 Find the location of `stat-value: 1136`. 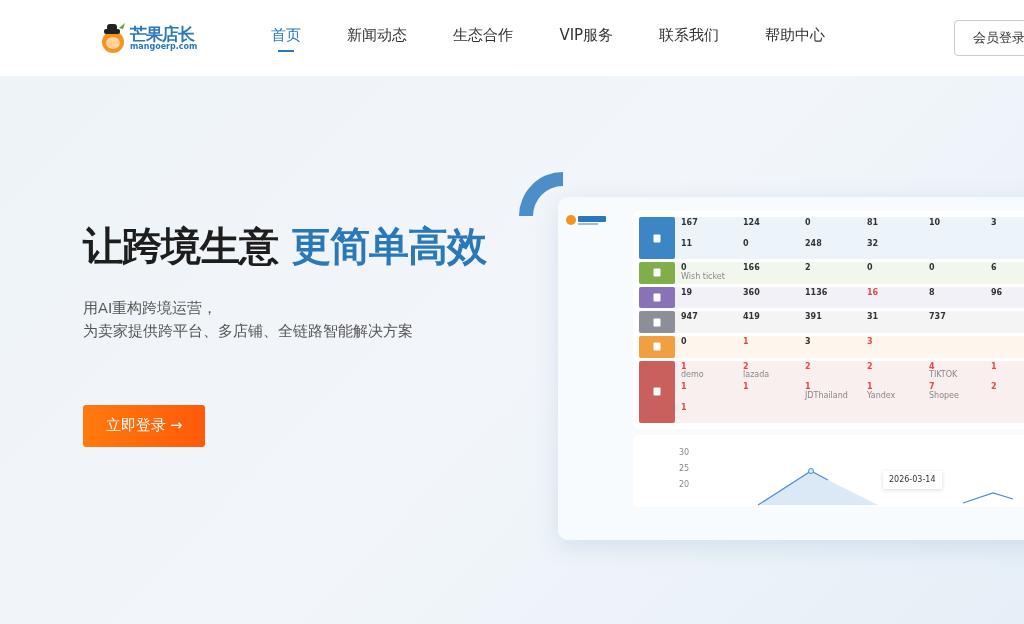

stat-value: 1136 is located at coordinates (817, 293).